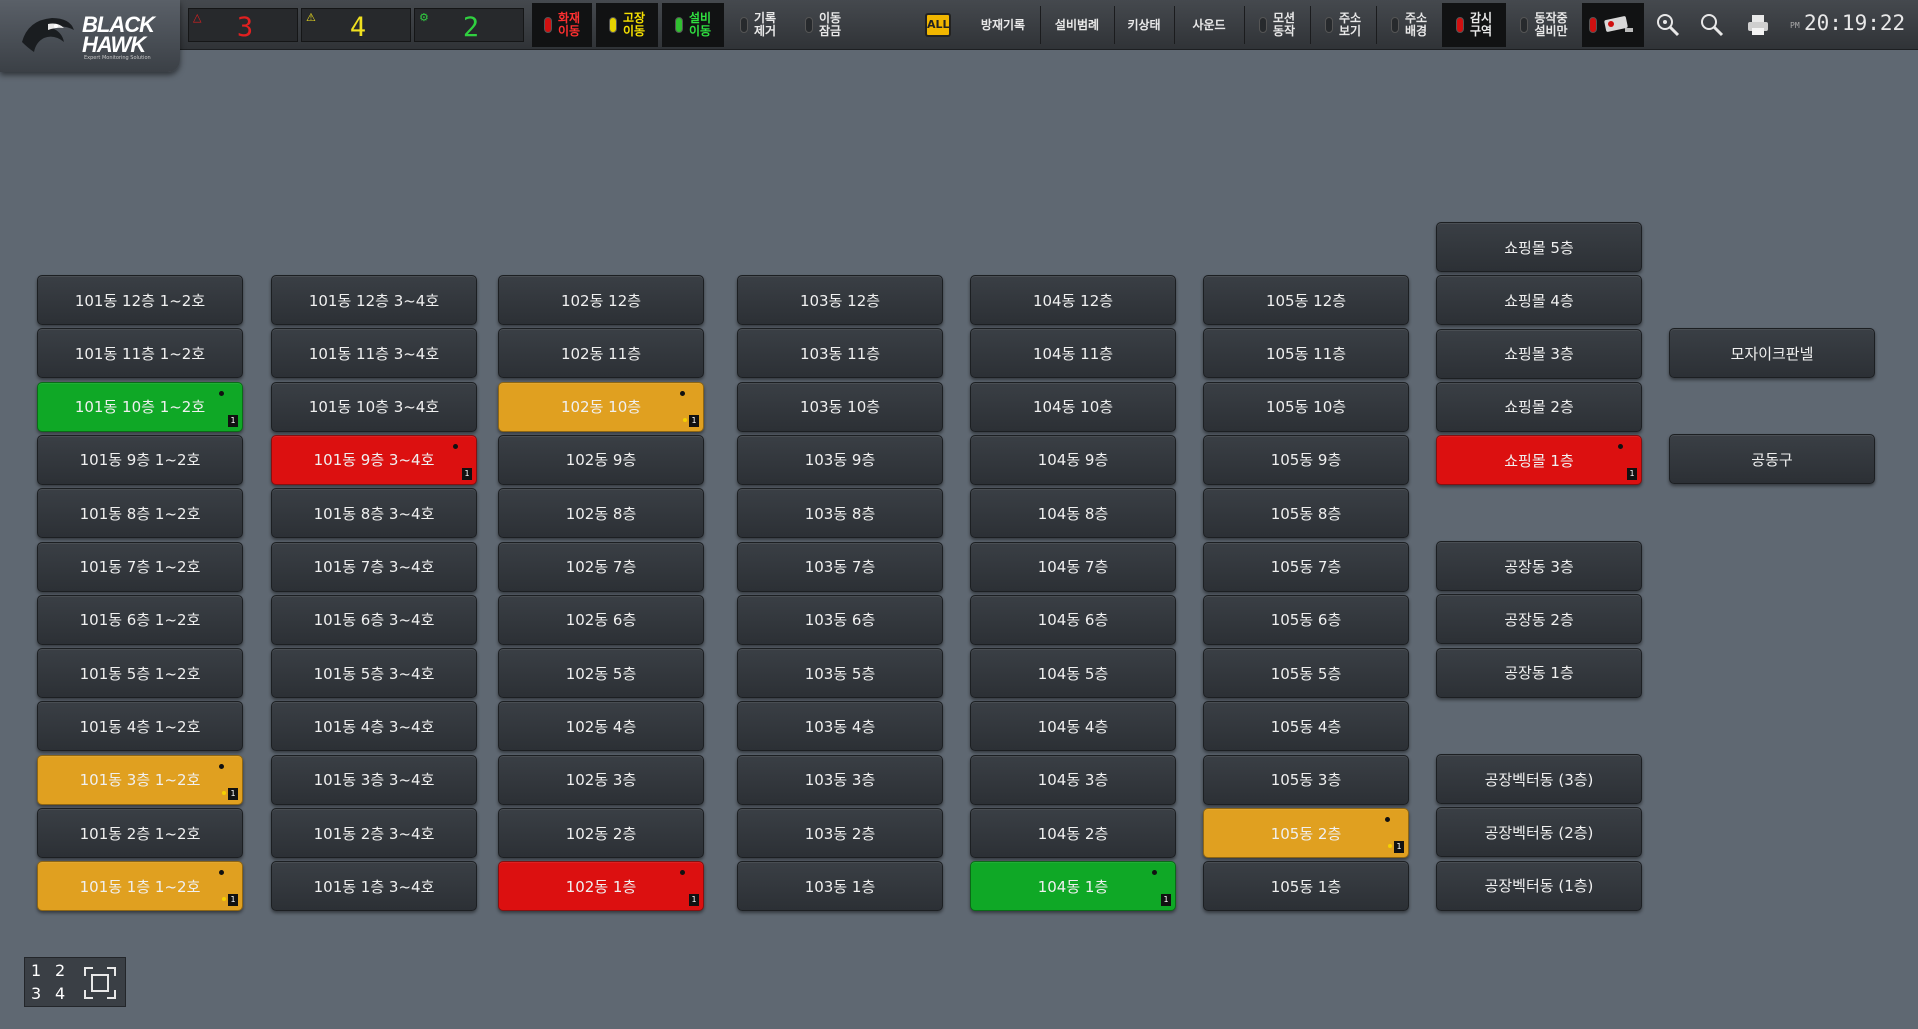 The image size is (1918, 1029). Describe the element at coordinates (374, 886) in the screenshot. I see `floor-button-101b-11: 101동 1층 3~4호` at that location.